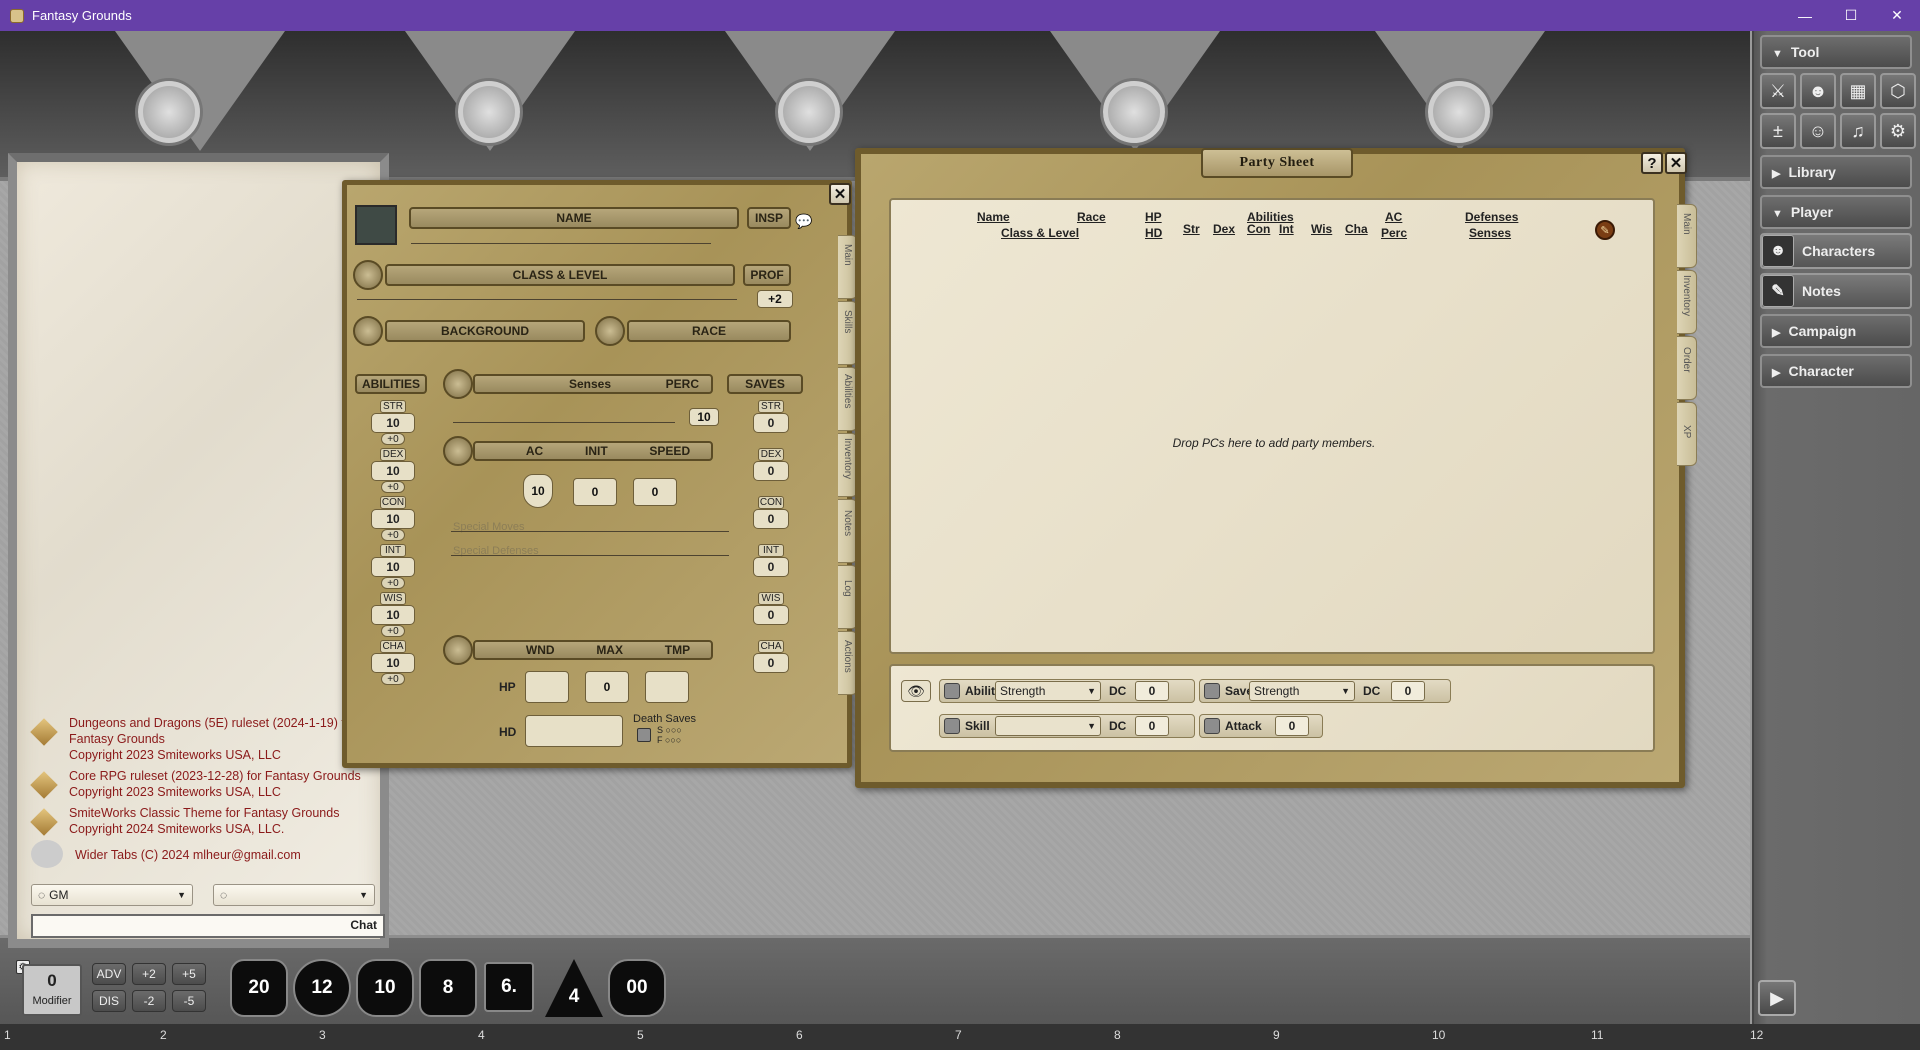 Image resolution: width=1920 pixels, height=1050 pixels. I want to click on column-race: Race, so click(1091, 217).